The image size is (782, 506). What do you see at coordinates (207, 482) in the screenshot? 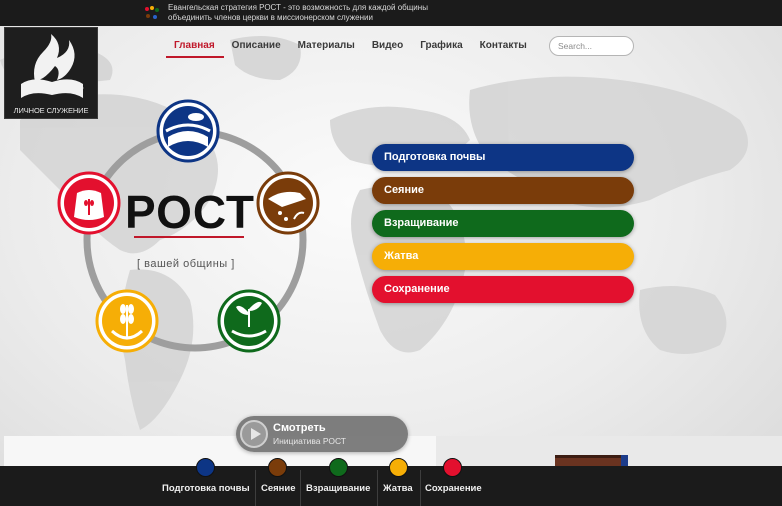
I see `bottom-nav-soil: Подготовка почвы` at bounding box center [207, 482].